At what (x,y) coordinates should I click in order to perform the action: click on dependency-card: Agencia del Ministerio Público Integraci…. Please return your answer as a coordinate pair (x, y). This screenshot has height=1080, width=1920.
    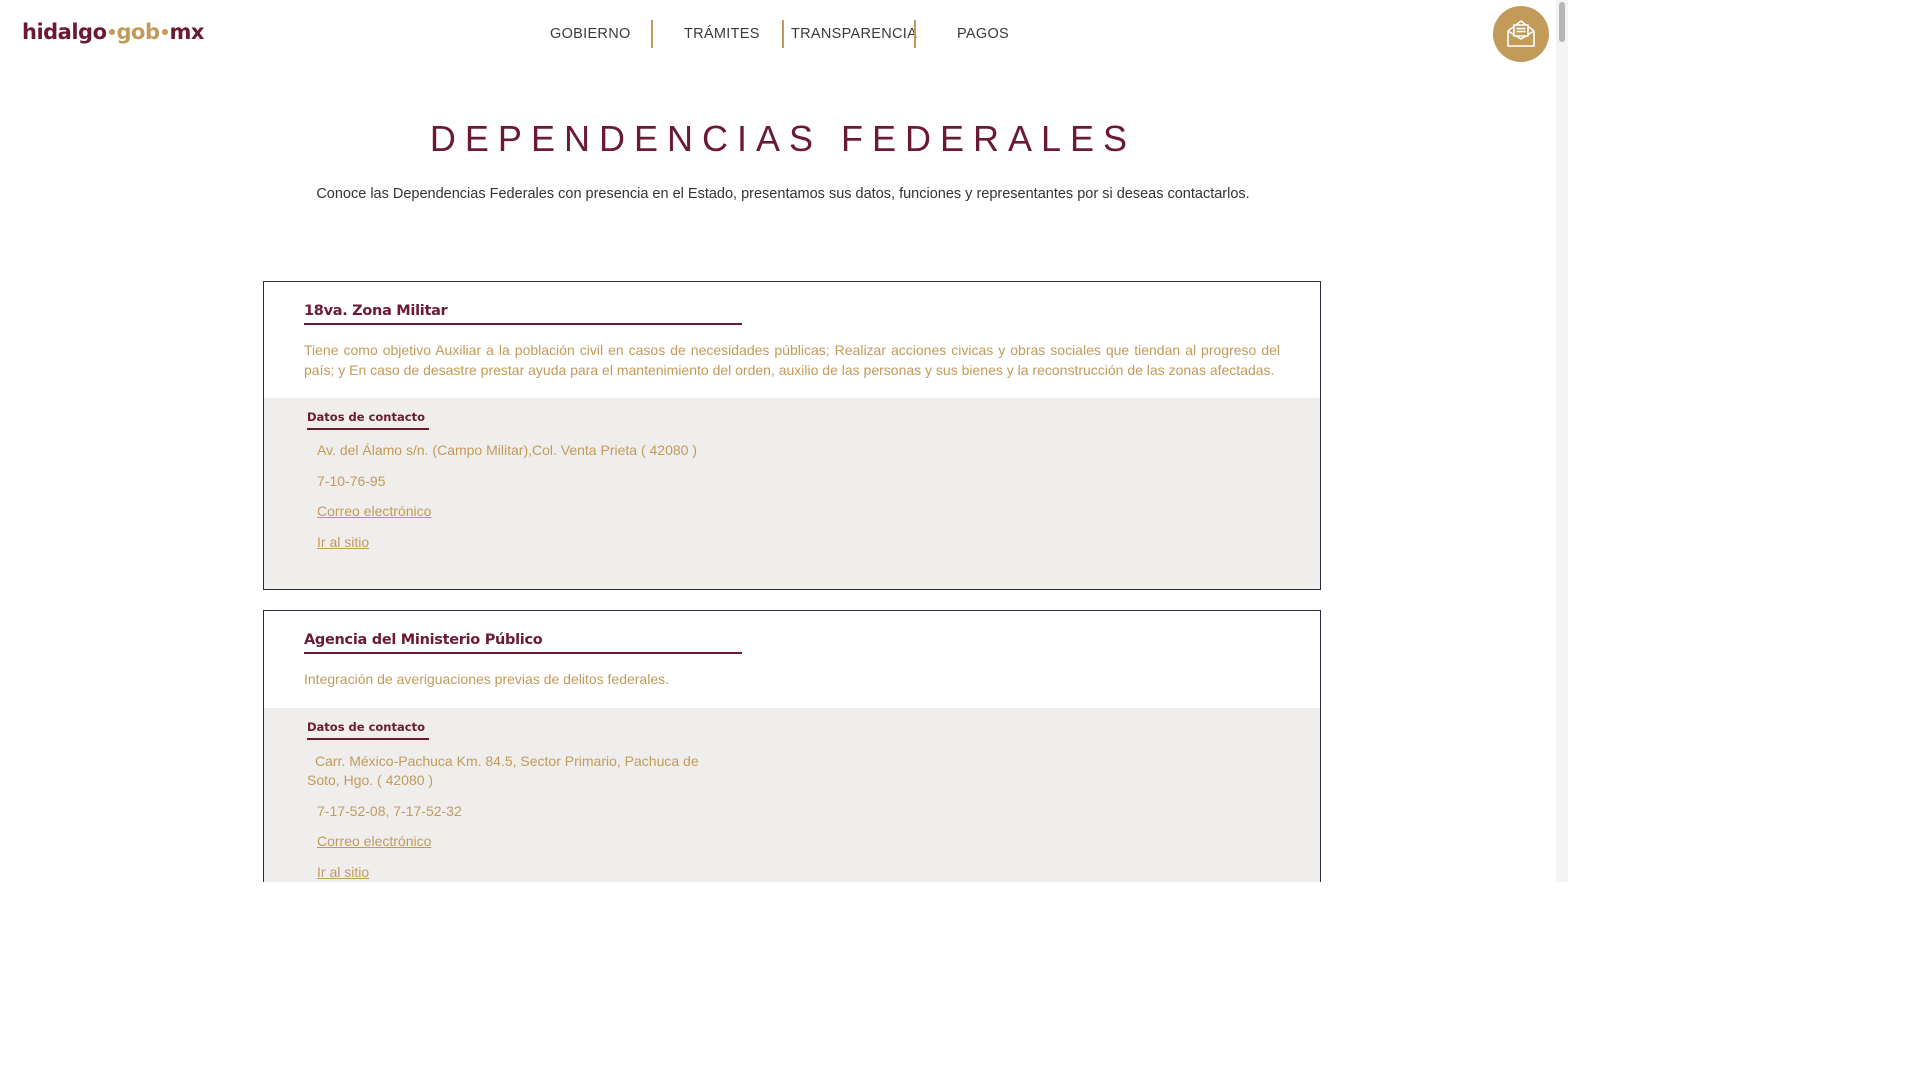
    Looking at the image, I should click on (792, 746).